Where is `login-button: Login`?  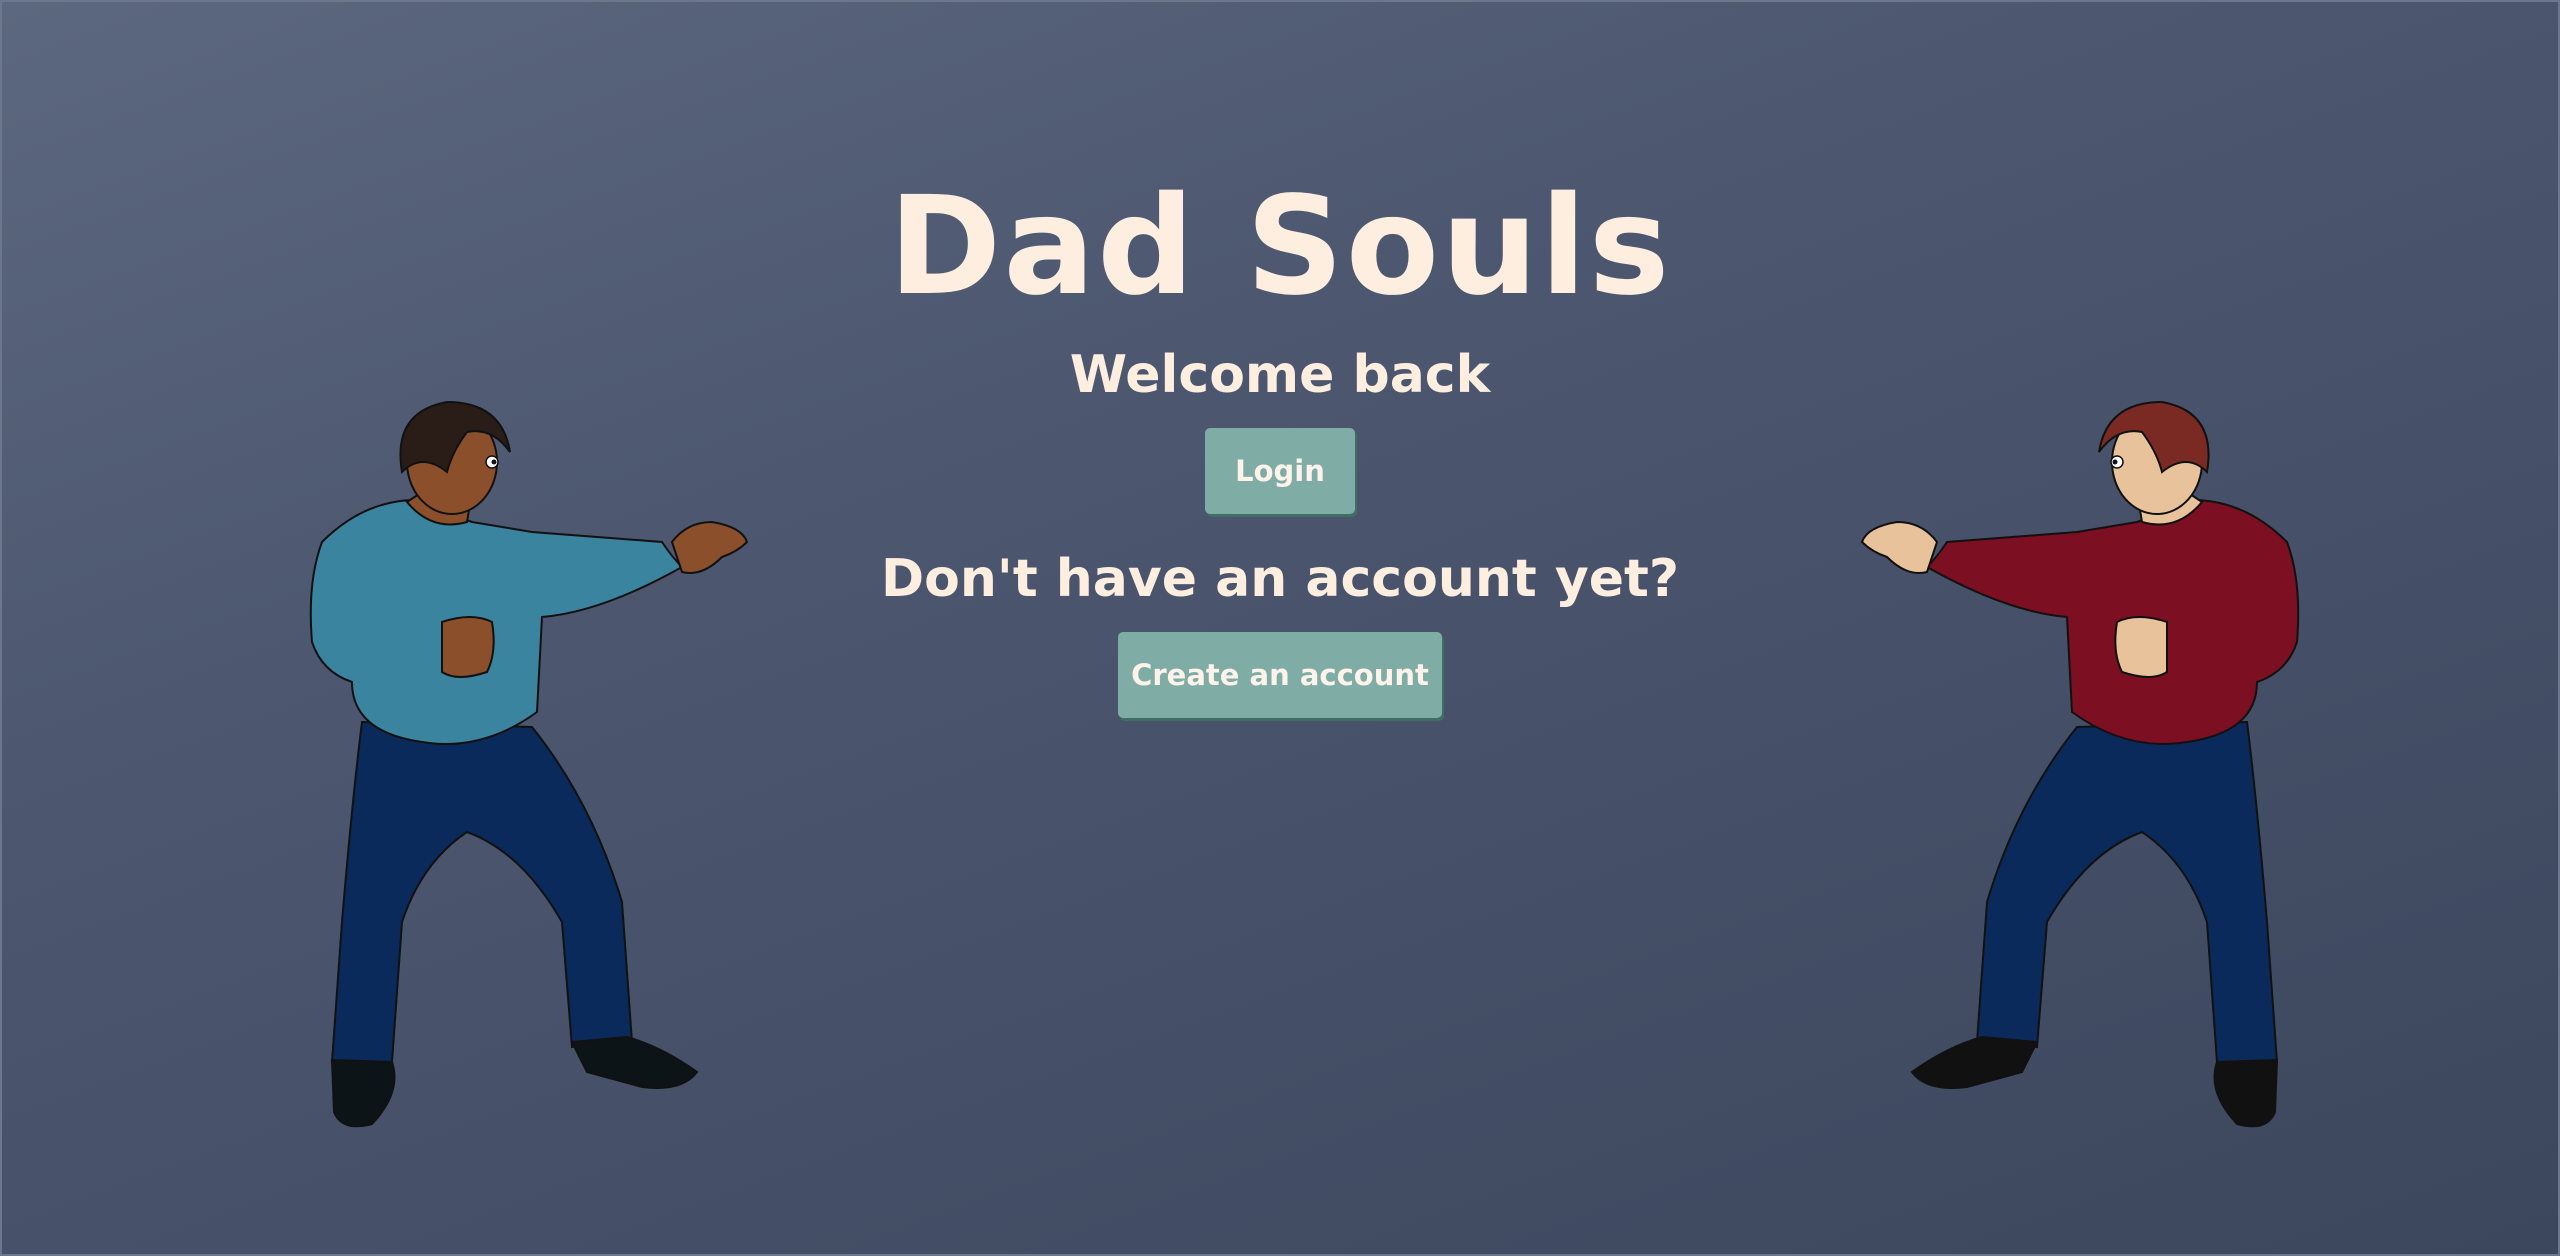
login-button: Login is located at coordinates (1280, 471).